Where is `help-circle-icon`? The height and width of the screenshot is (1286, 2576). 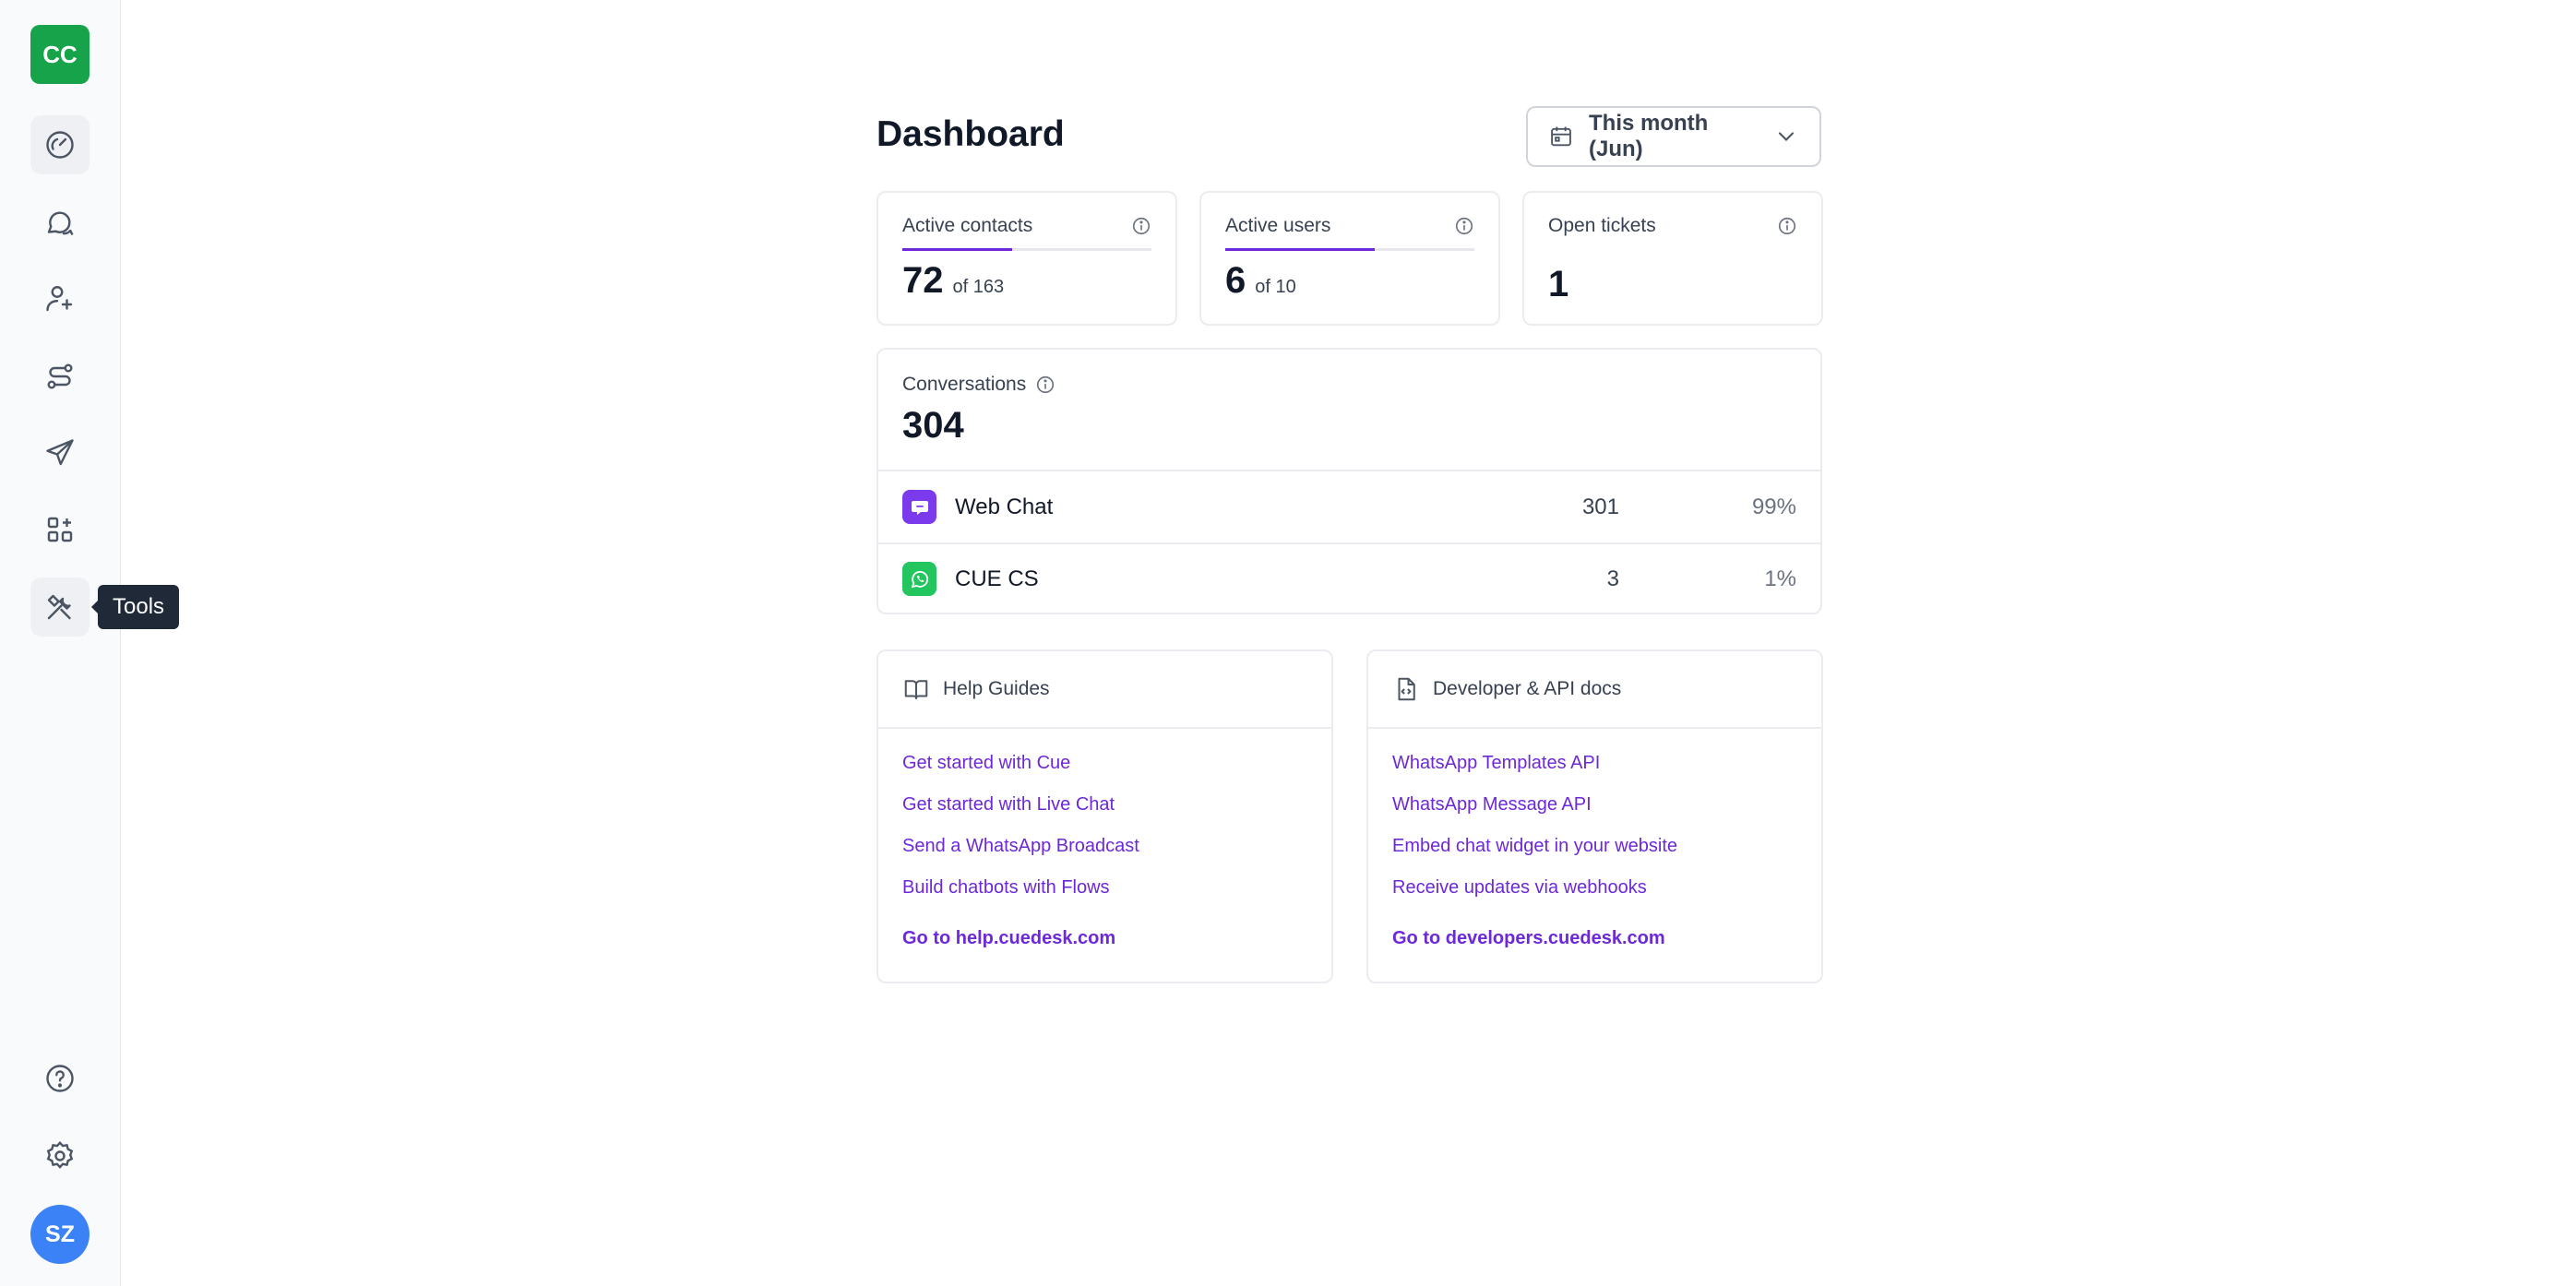
help-circle-icon is located at coordinates (60, 1078).